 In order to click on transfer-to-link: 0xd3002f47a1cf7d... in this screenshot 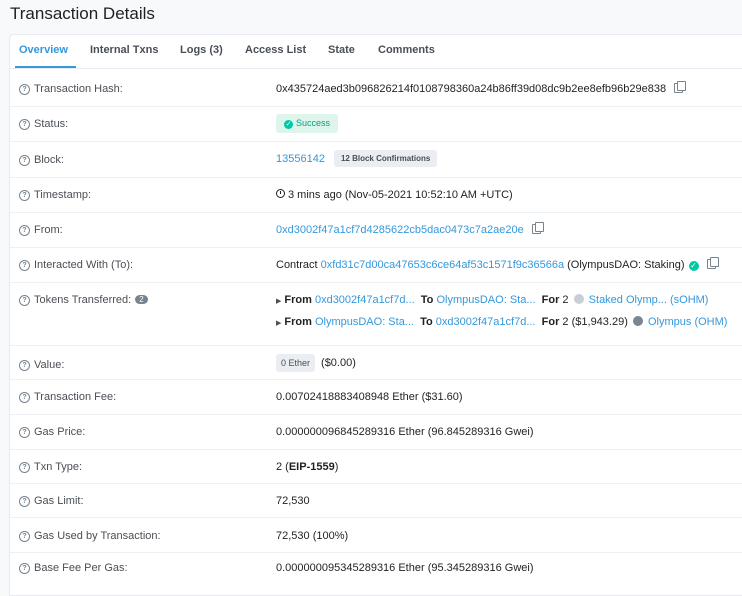, I will do `click(486, 322)`.